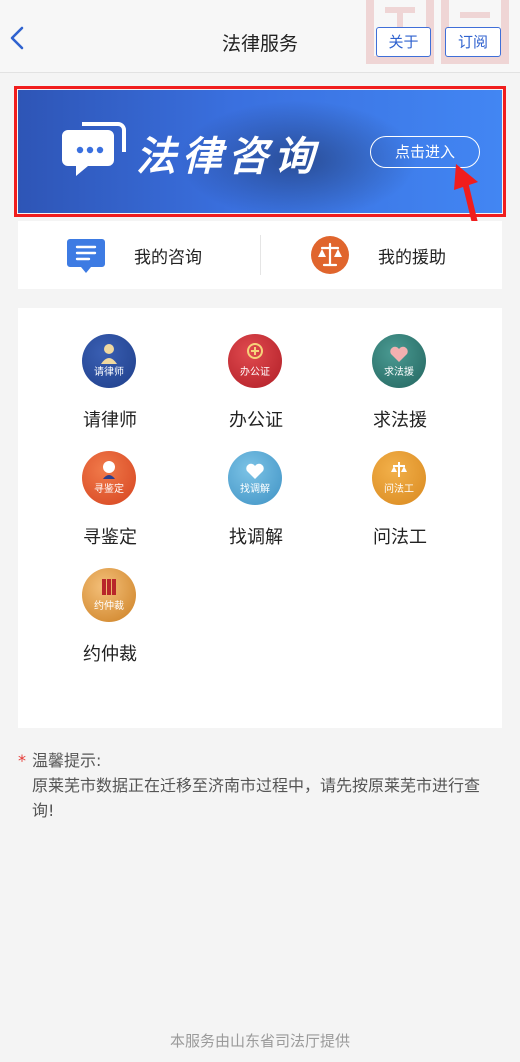 The height and width of the screenshot is (1062, 520). I want to click on legal-worker-icon: 问法工, so click(399, 478).